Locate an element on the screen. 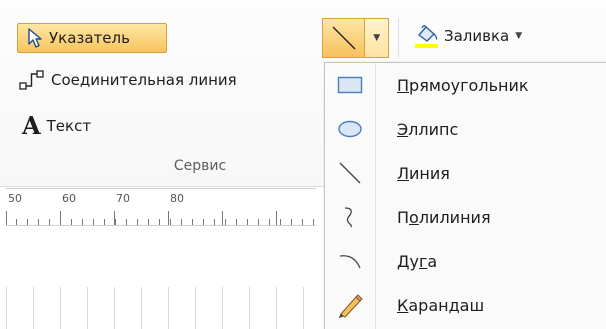 The image size is (606, 329). text-tool-label: Текст is located at coordinates (69, 126).